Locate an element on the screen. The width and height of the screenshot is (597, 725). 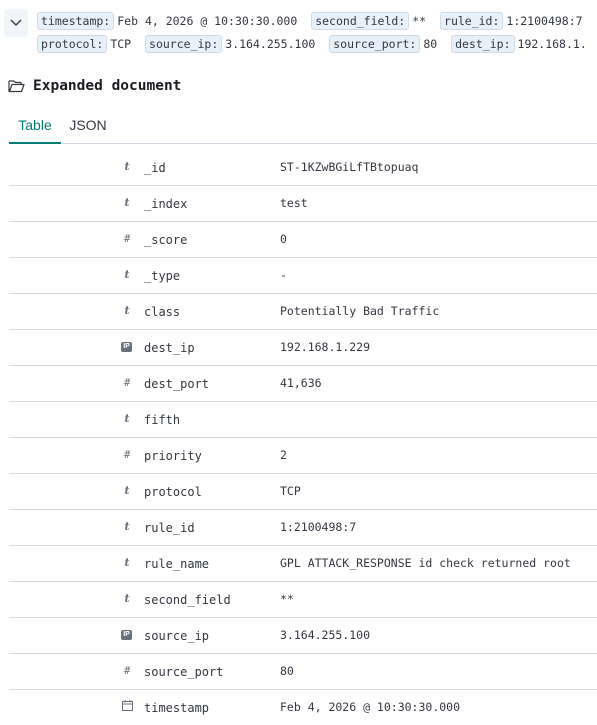
summary-key: dest_ip: is located at coordinates (483, 44).